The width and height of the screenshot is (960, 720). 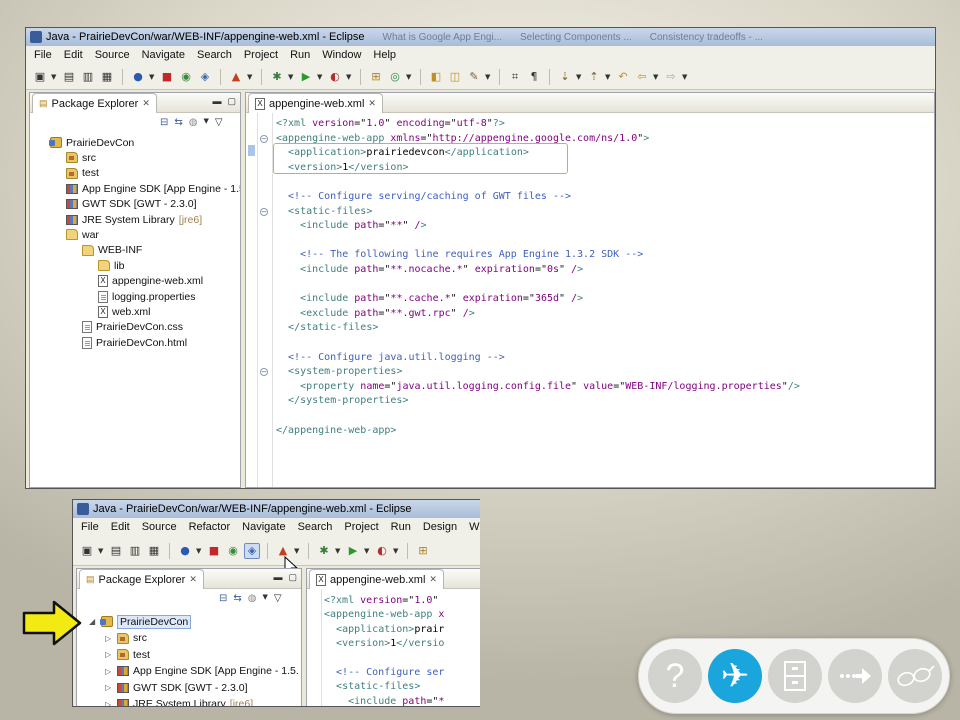 What do you see at coordinates (236, 77) in the screenshot?
I see `external-tools-icon: ▲` at bounding box center [236, 77].